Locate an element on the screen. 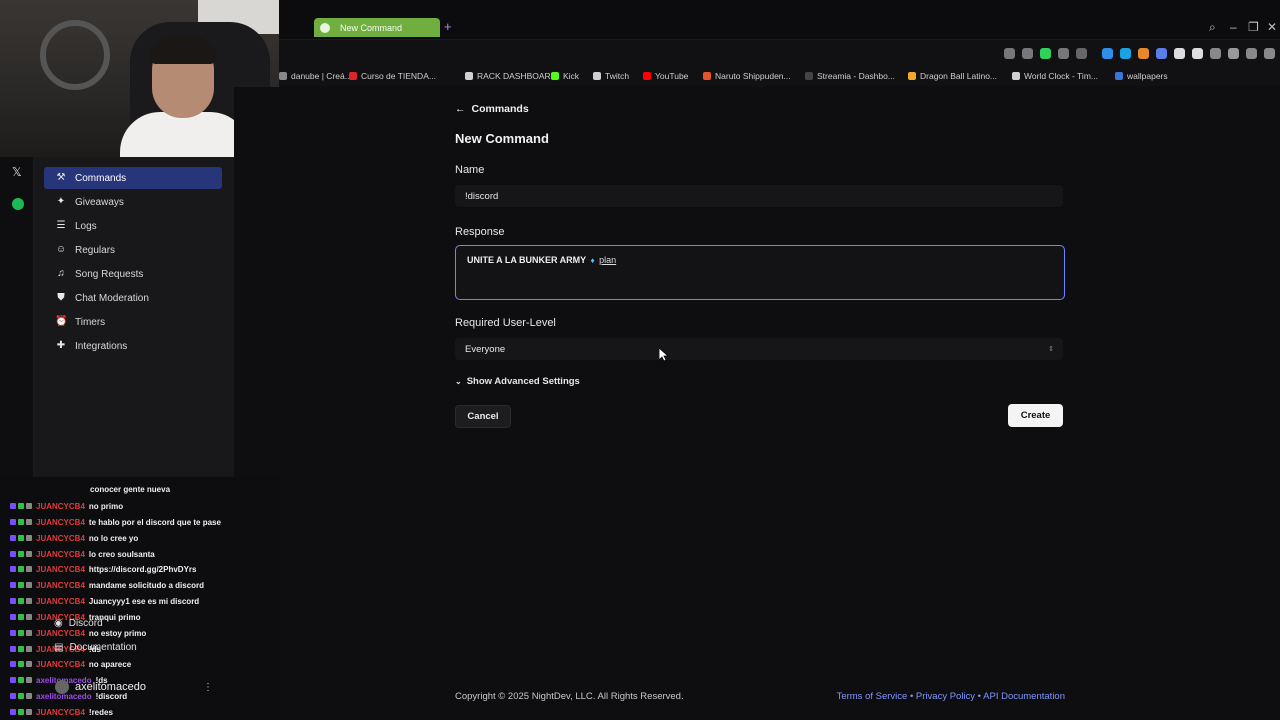  response-text: UNITE A LA BUNKER ARMY is located at coordinates (526, 260).